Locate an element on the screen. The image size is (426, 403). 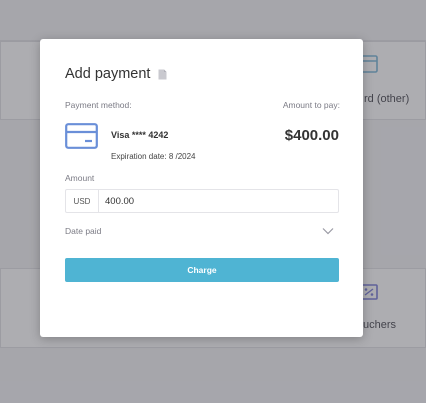
amount-to-pay-label: Amount to pay: is located at coordinates (311, 105).